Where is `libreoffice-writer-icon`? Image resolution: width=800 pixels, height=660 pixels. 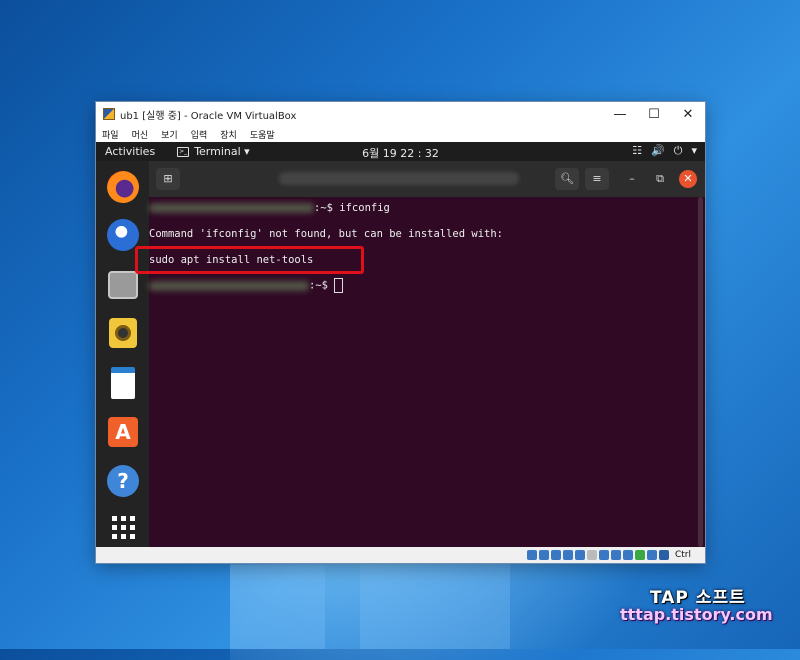 libreoffice-writer-icon is located at coordinates (123, 383).